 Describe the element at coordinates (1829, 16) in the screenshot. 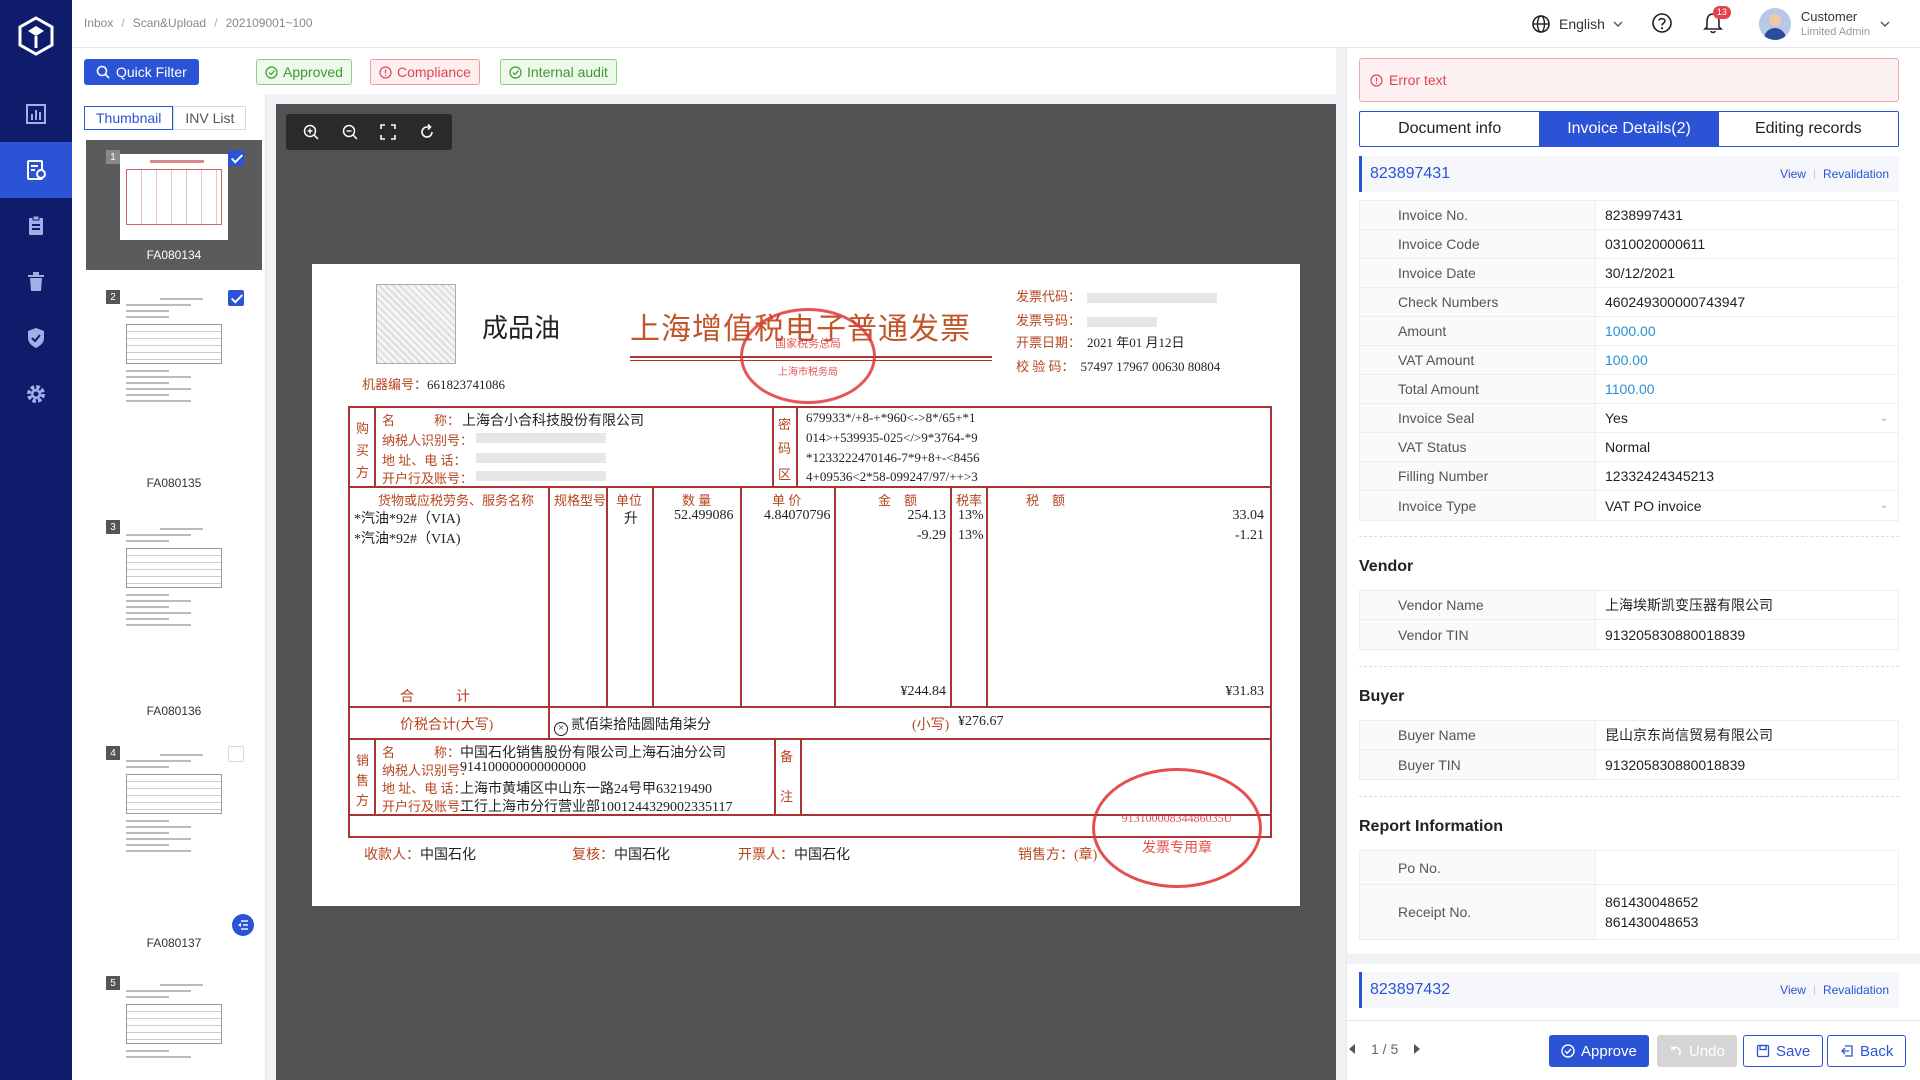

I see `user-name: Customer` at that location.